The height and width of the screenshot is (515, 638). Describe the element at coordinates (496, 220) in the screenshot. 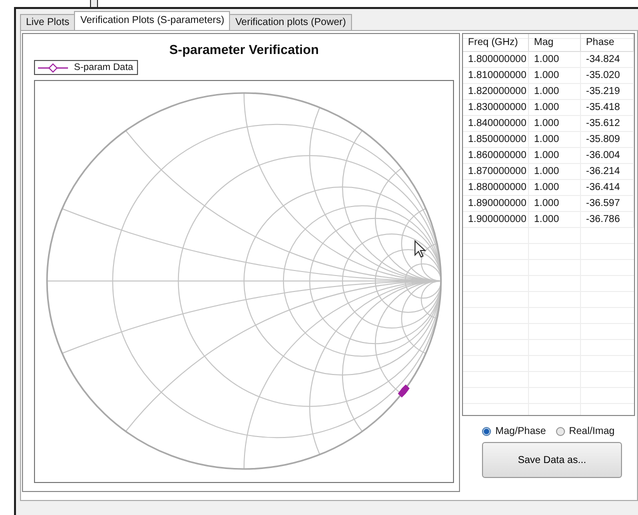

I see `table-cell: 1.900000000` at that location.